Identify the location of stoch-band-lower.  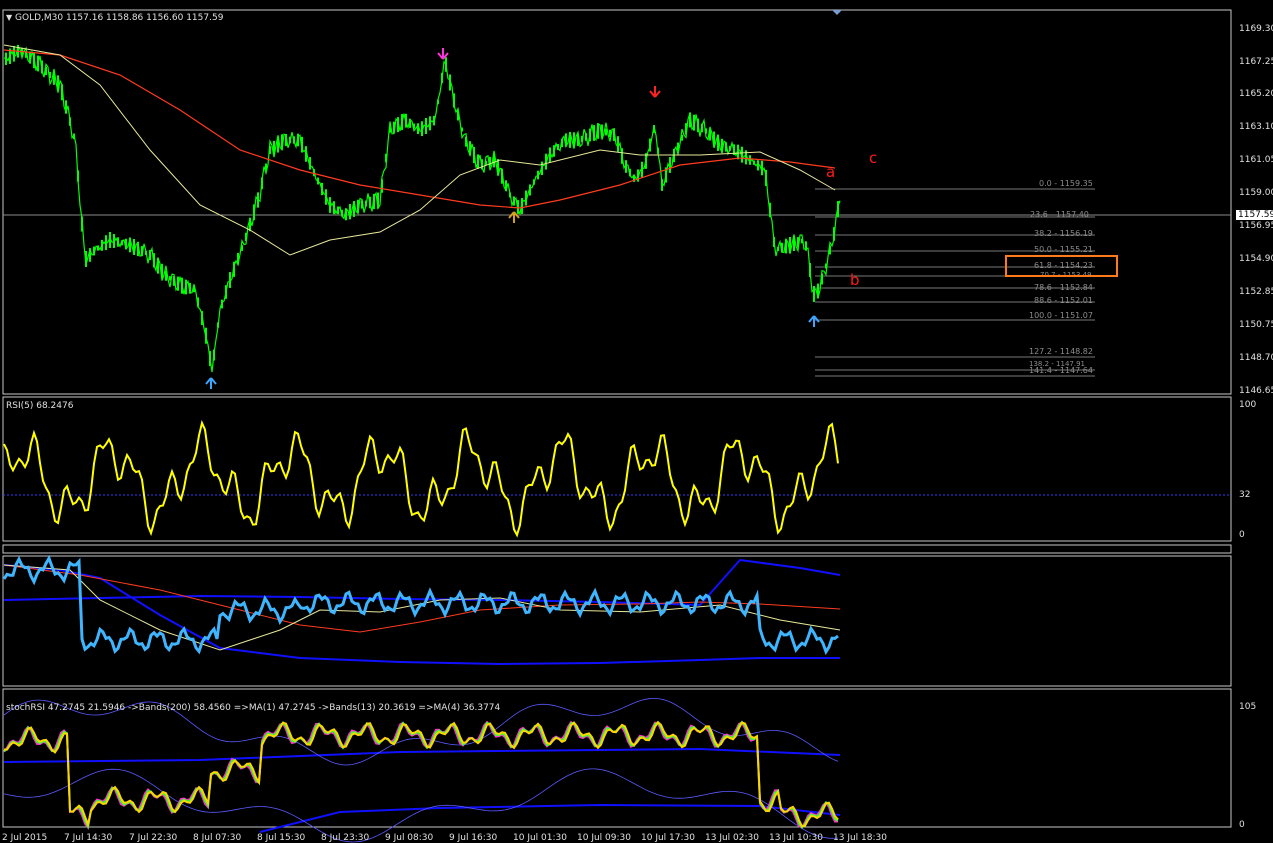
(550, 818).